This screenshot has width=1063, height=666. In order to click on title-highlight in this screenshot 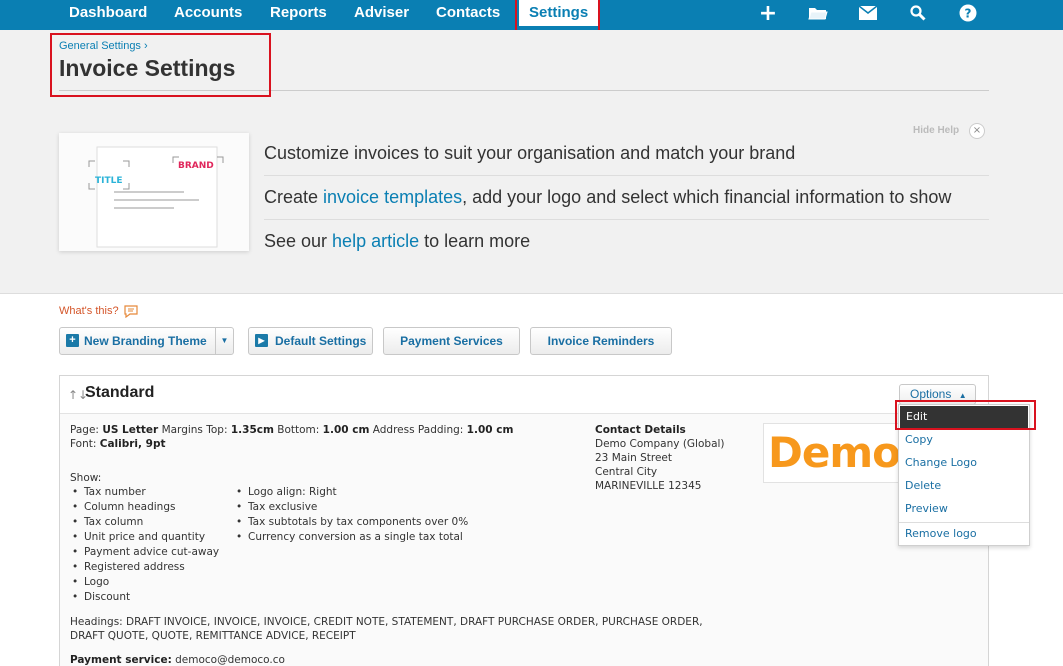, I will do `click(160, 65)`.